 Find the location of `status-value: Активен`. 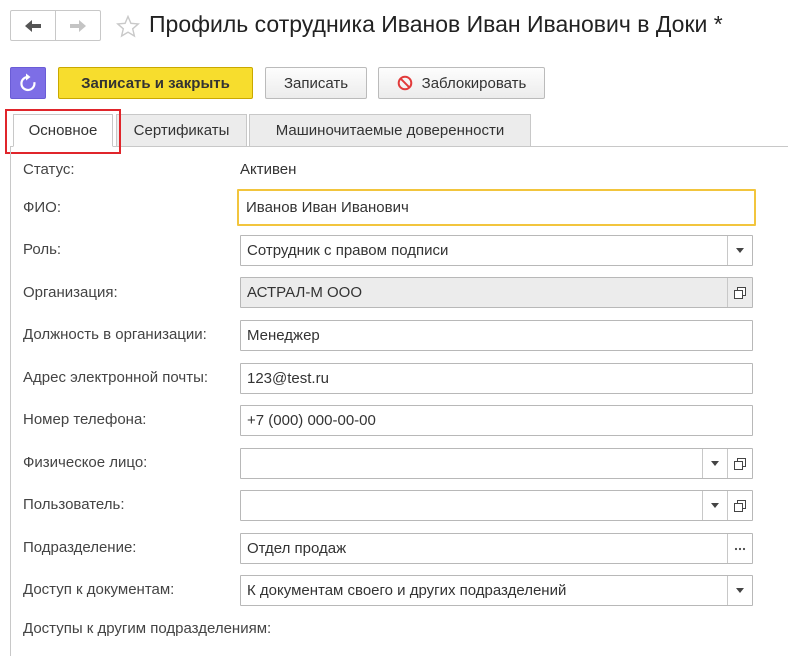

status-value: Активен is located at coordinates (268, 169).